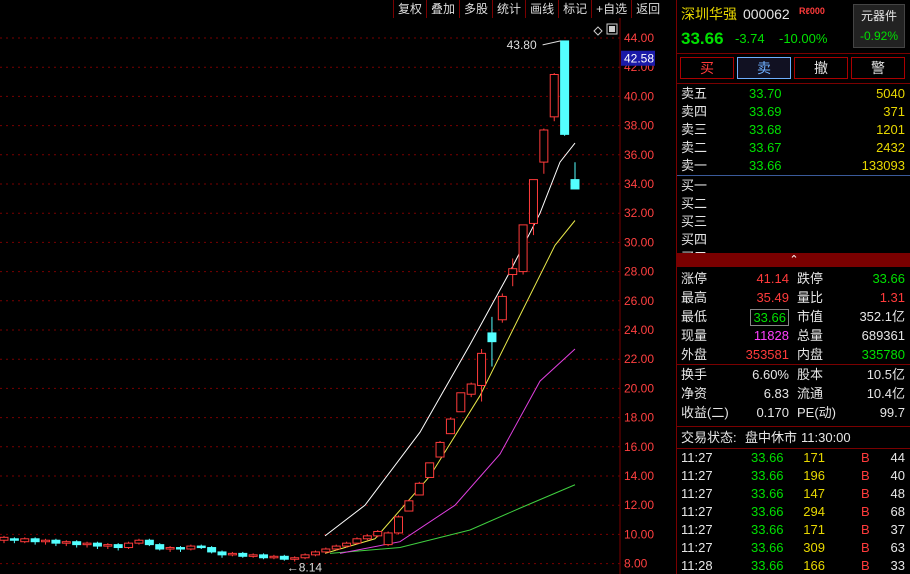  Describe the element at coordinates (892, 412) in the screenshot. I see `stat-value: 99.7` at that location.